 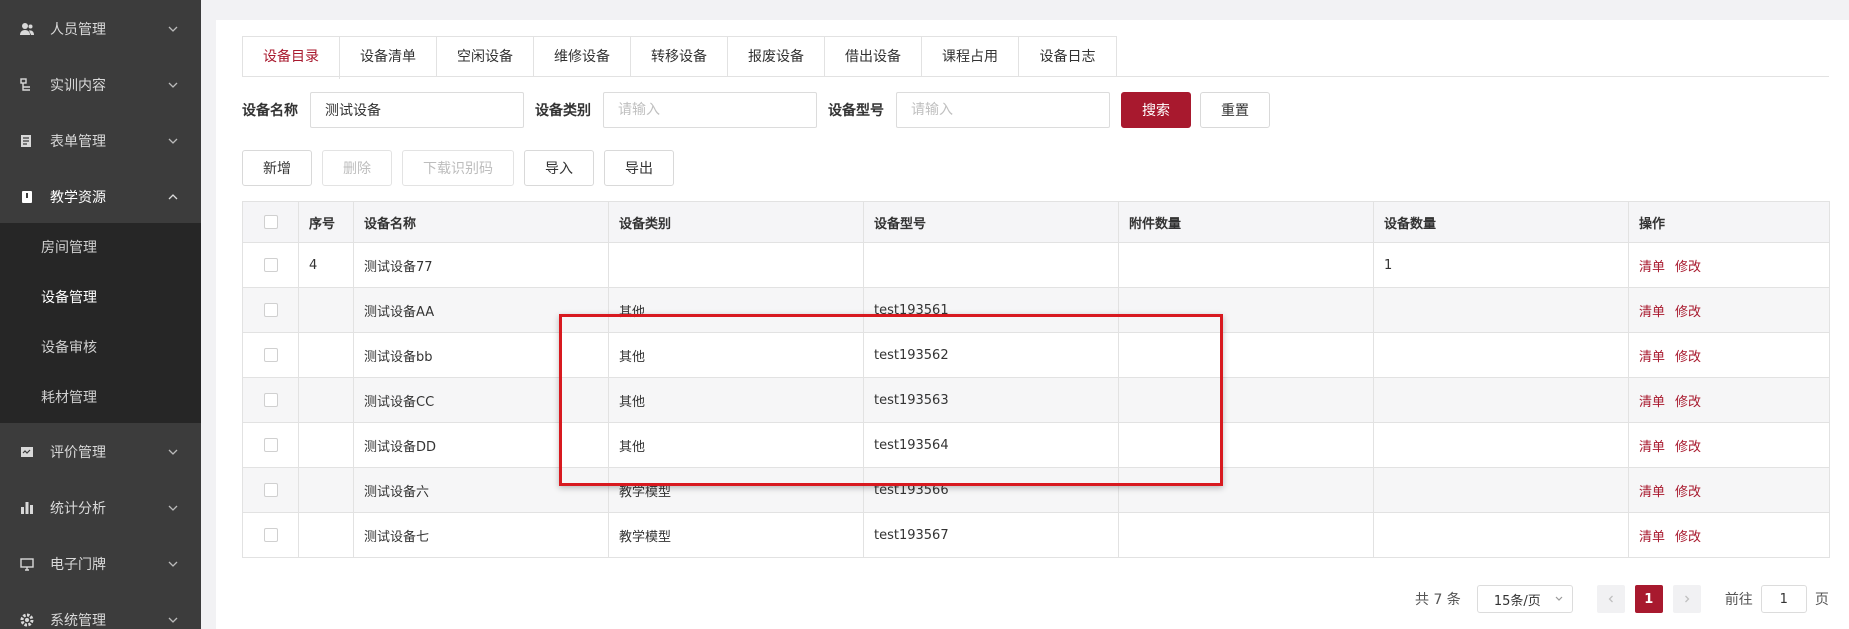 I want to click on download-code-button: 下载识别码, so click(x=458, y=168).